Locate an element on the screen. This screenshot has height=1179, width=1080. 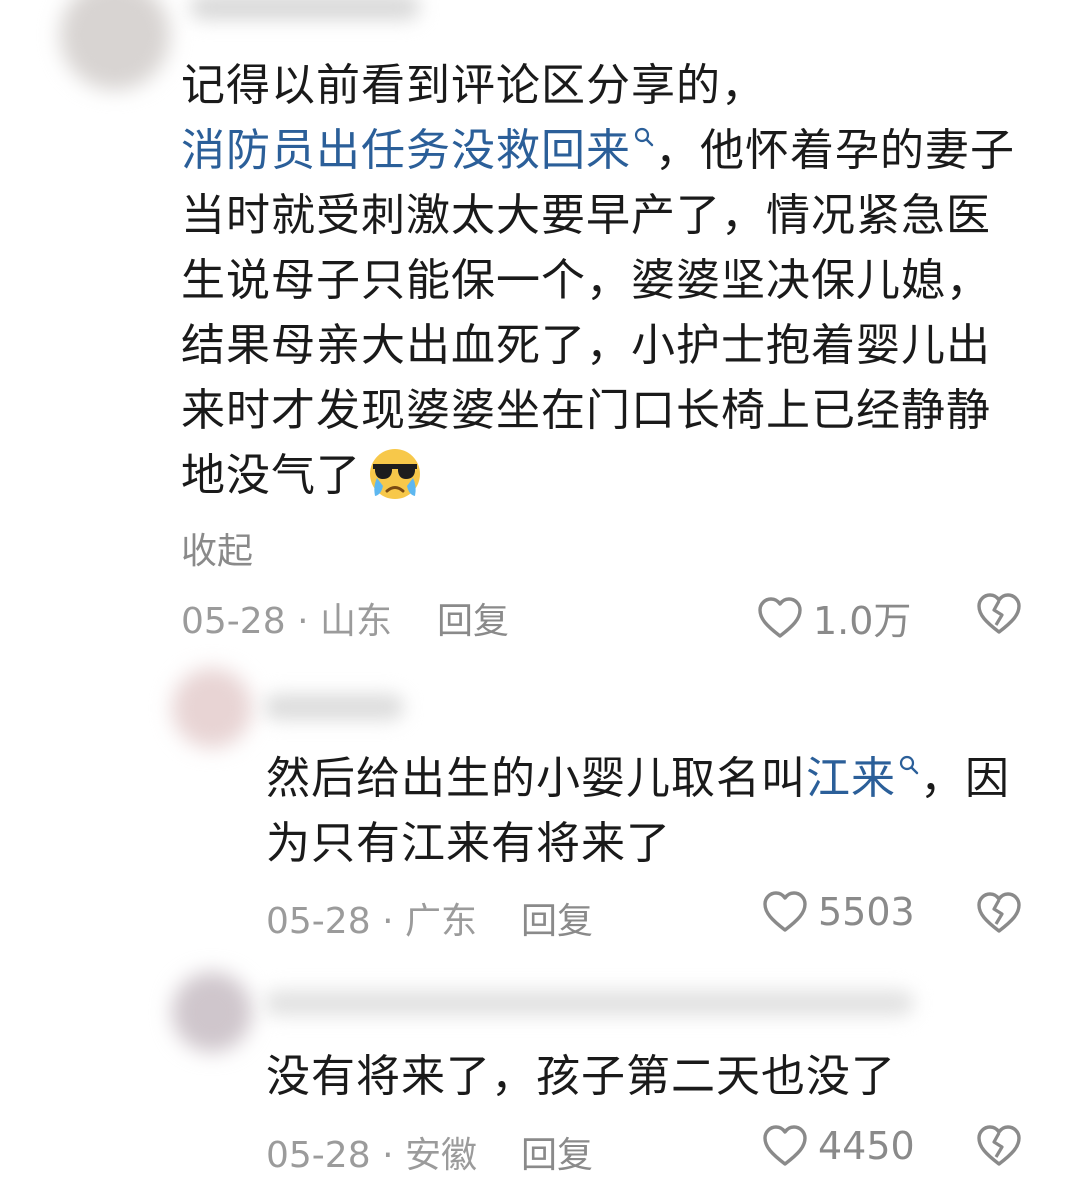
like-button: 4450 is located at coordinates (838, 1146).